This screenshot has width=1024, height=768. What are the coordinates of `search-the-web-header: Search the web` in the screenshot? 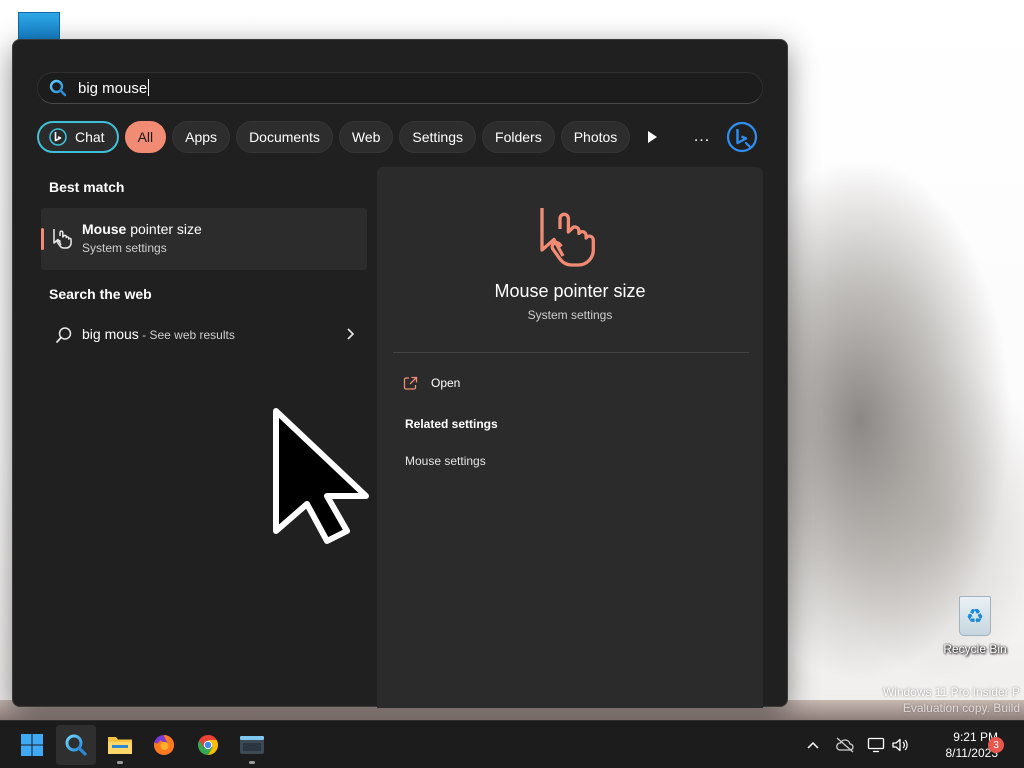 It's located at (100, 294).